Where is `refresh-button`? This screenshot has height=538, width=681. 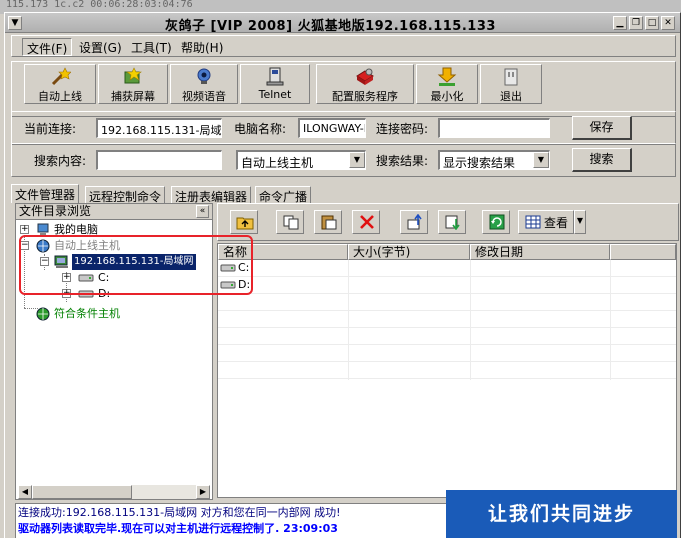 refresh-button is located at coordinates (496, 222).